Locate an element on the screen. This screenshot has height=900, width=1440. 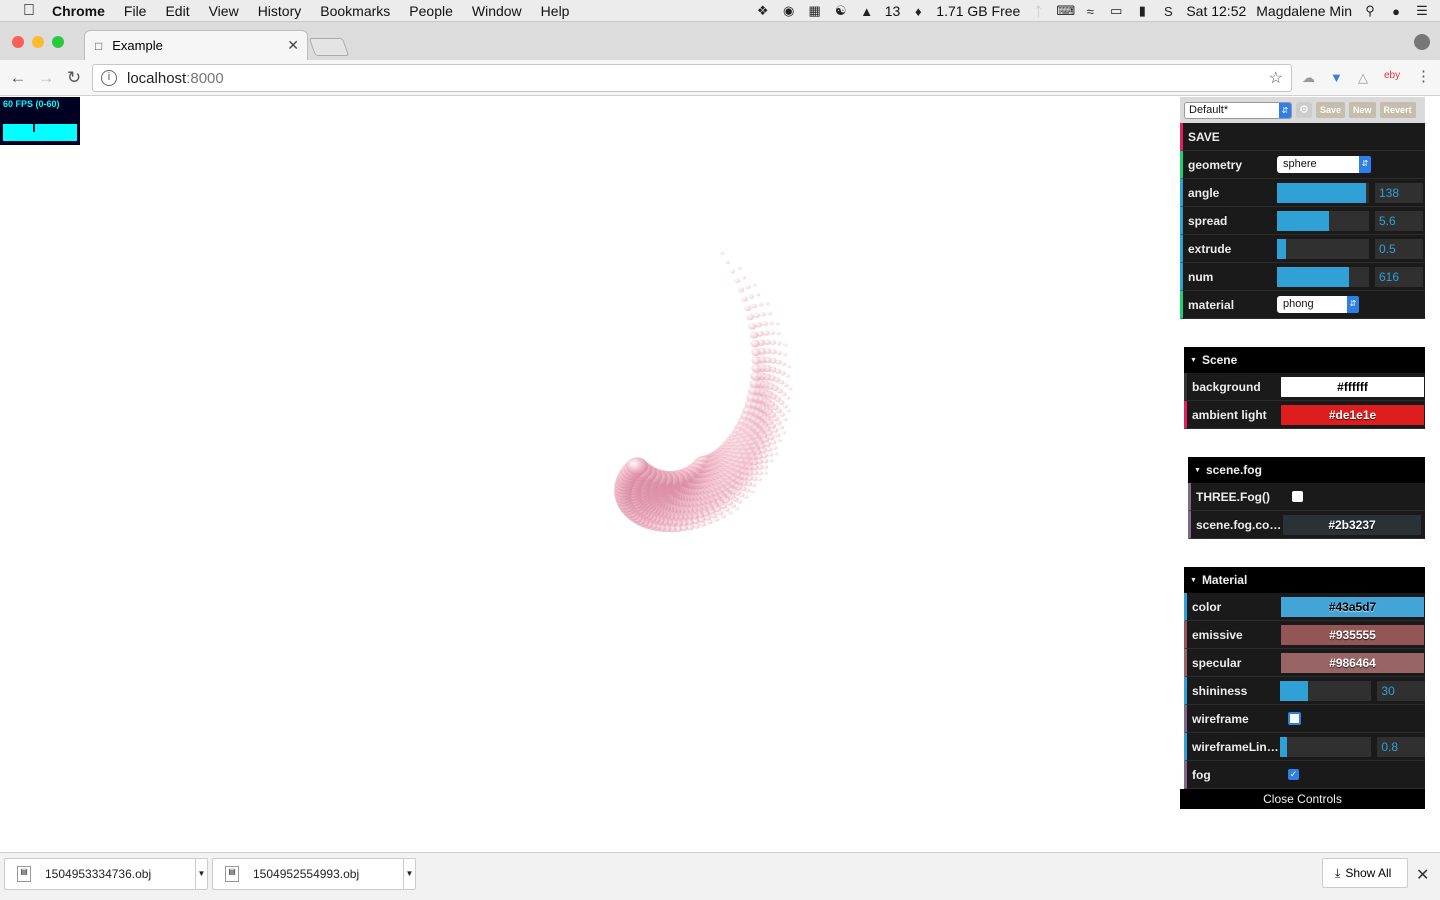
emissive-color-input: #935555 is located at coordinates (1352, 634).